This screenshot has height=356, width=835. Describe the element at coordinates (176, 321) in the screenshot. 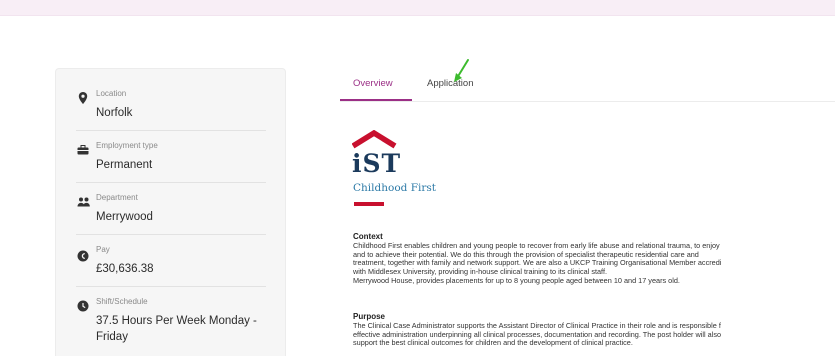

I see `shift-schedule-line: 37.5 Hours Per Week Monday -` at that location.